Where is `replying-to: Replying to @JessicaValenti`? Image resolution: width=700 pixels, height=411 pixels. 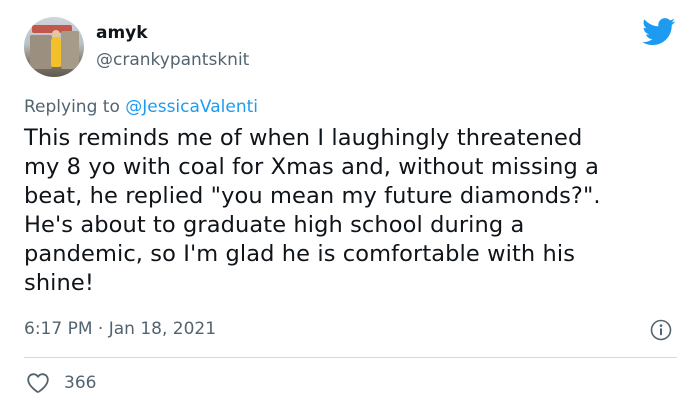 replying-to: Replying to @JessicaValenti is located at coordinates (141, 107).